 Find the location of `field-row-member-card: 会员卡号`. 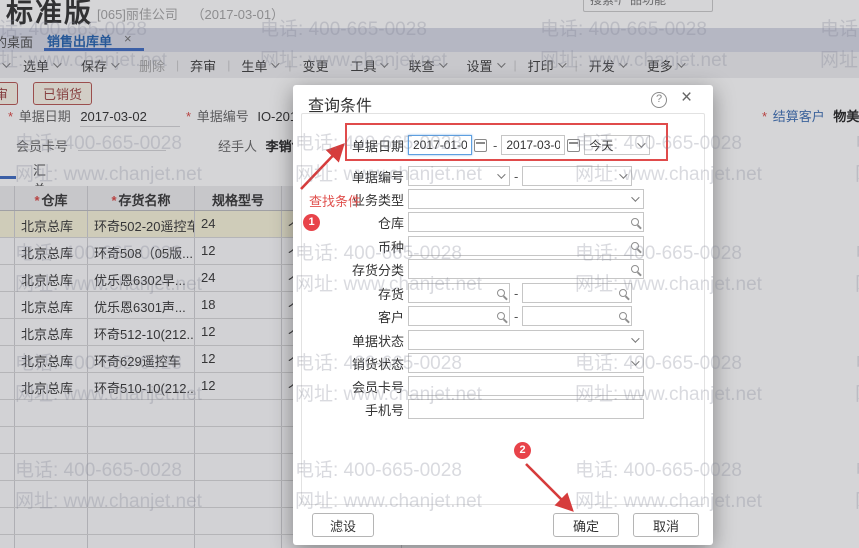

field-row-member-card: 会员卡号 is located at coordinates (468, 386).